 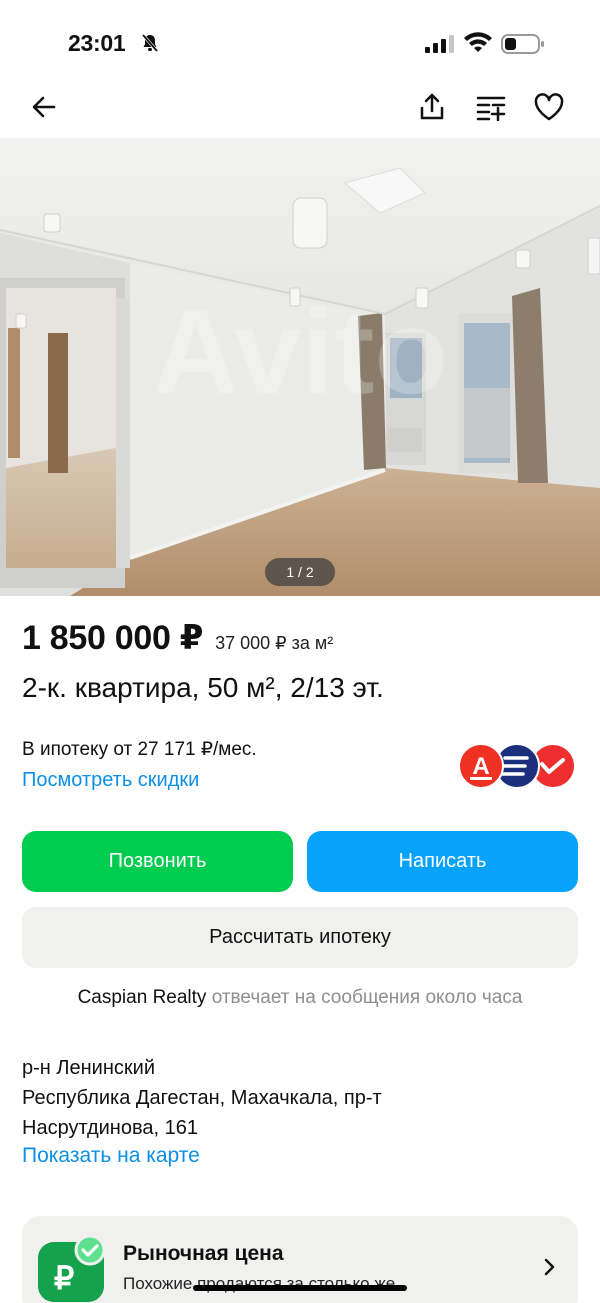 I want to click on alfa-bank-icon: А, so click(x=481, y=766).